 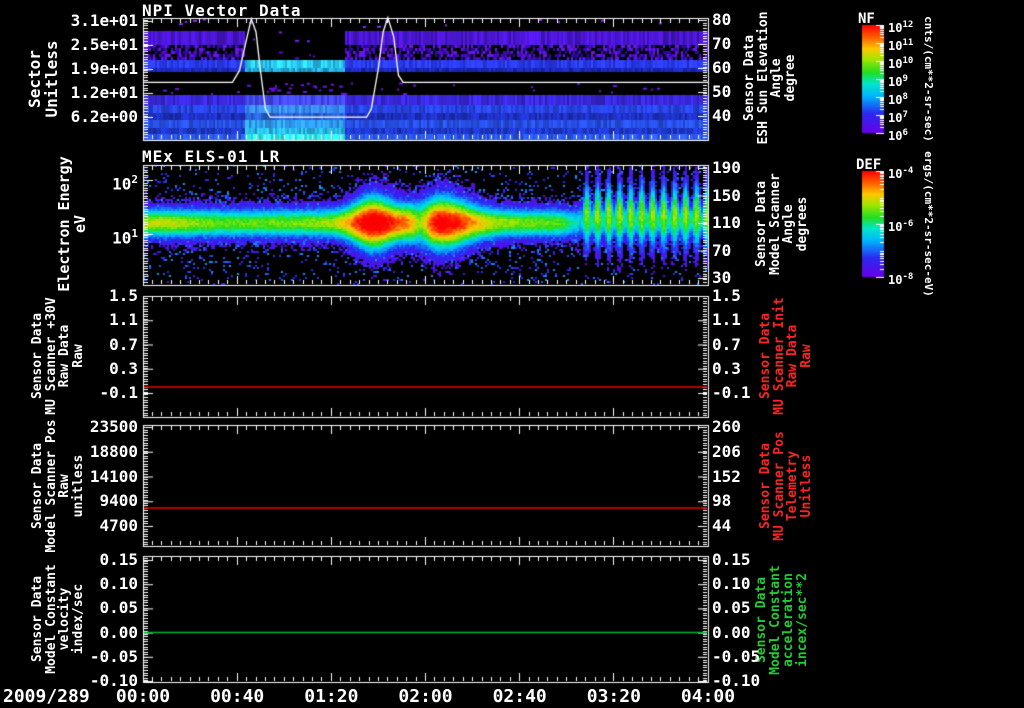 What do you see at coordinates (898, 99) in the screenshot?
I see `colorbar-tick-label: 108` at bounding box center [898, 99].